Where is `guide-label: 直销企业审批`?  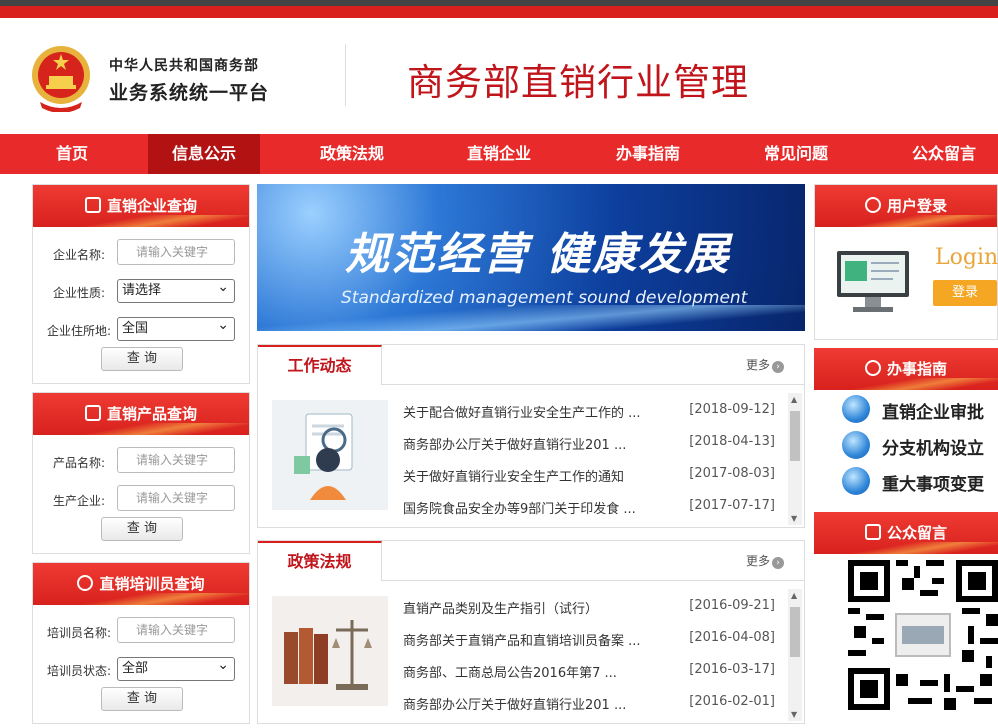
guide-label: 直销企业审批 is located at coordinates (933, 410).